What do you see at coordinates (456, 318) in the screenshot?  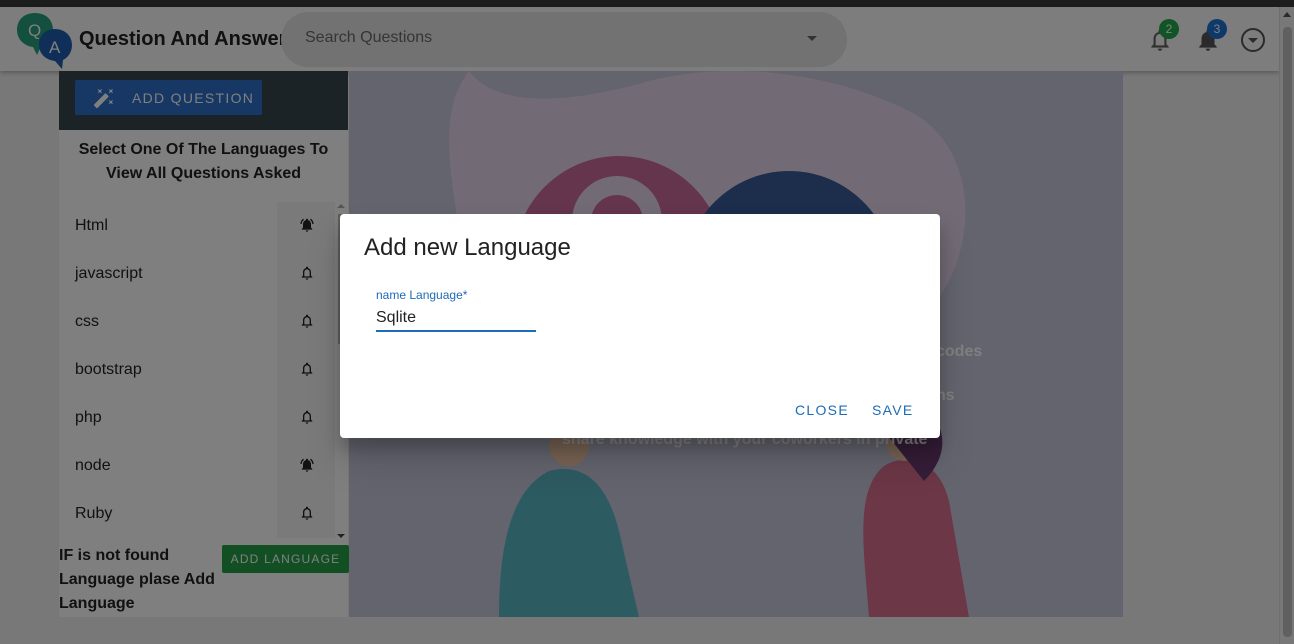 I see `name-language-field` at bounding box center [456, 318].